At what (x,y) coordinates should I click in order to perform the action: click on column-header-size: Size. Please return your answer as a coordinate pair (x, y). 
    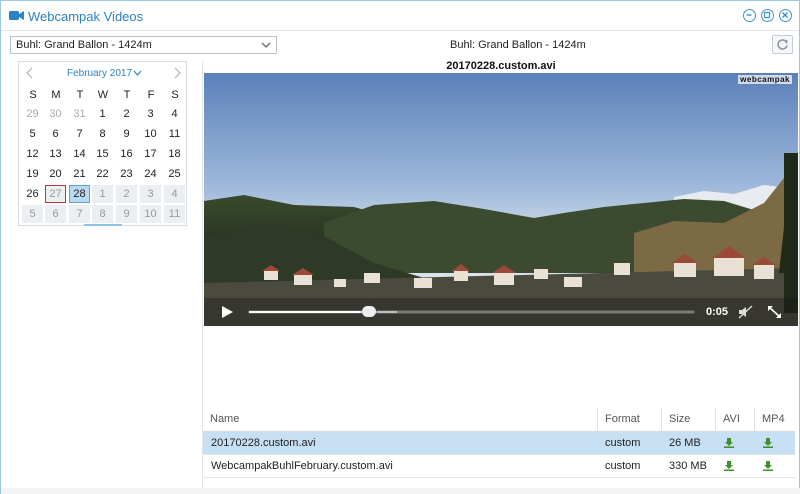
    Looking at the image, I should click on (688, 420).